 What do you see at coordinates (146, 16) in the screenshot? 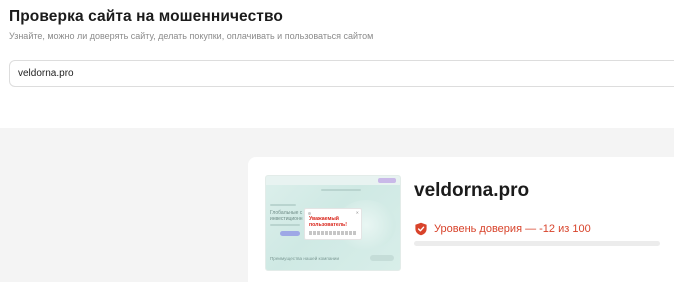
I see `page-title: Проверка сайта на мошенничество` at bounding box center [146, 16].